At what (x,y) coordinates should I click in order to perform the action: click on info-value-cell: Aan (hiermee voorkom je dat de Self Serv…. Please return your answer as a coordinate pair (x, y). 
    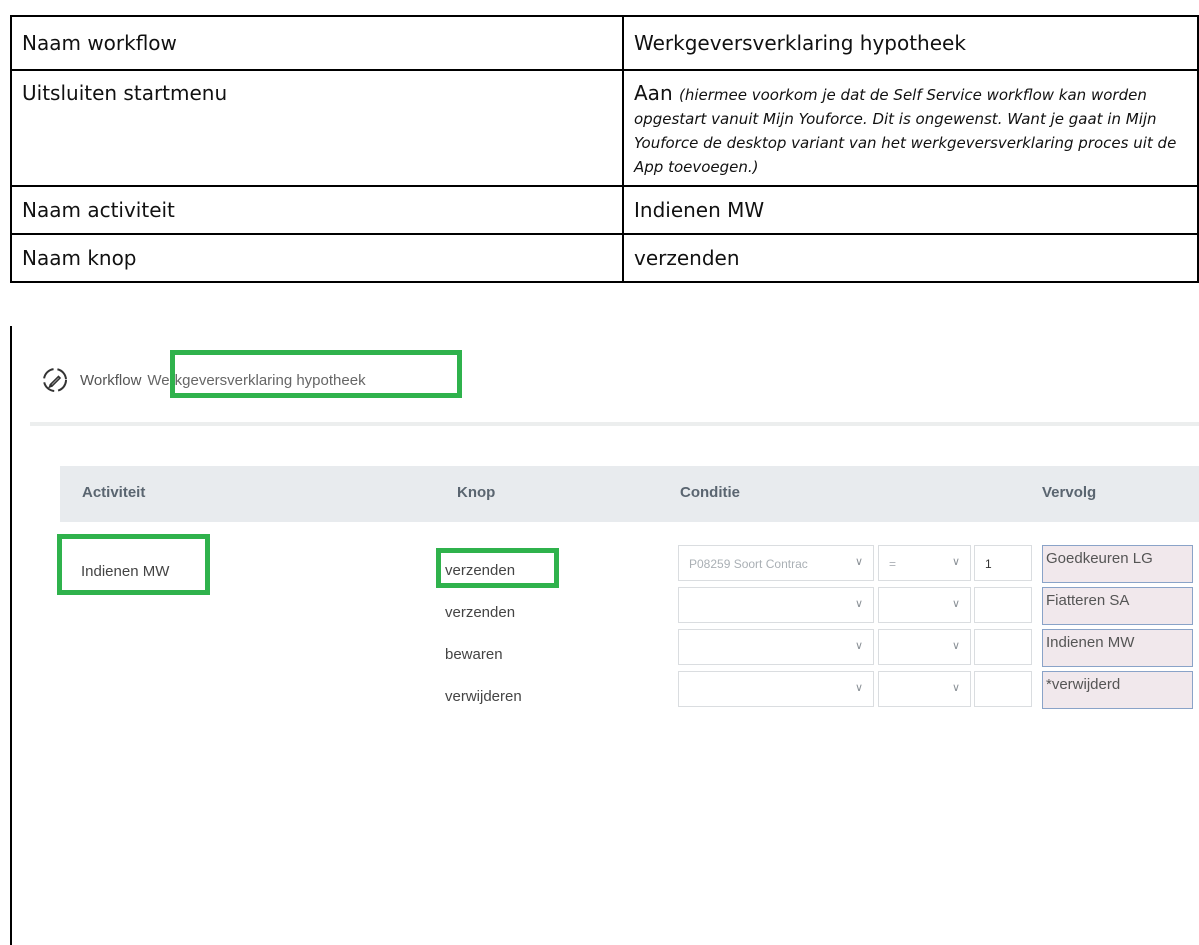
    Looking at the image, I should click on (910, 128).